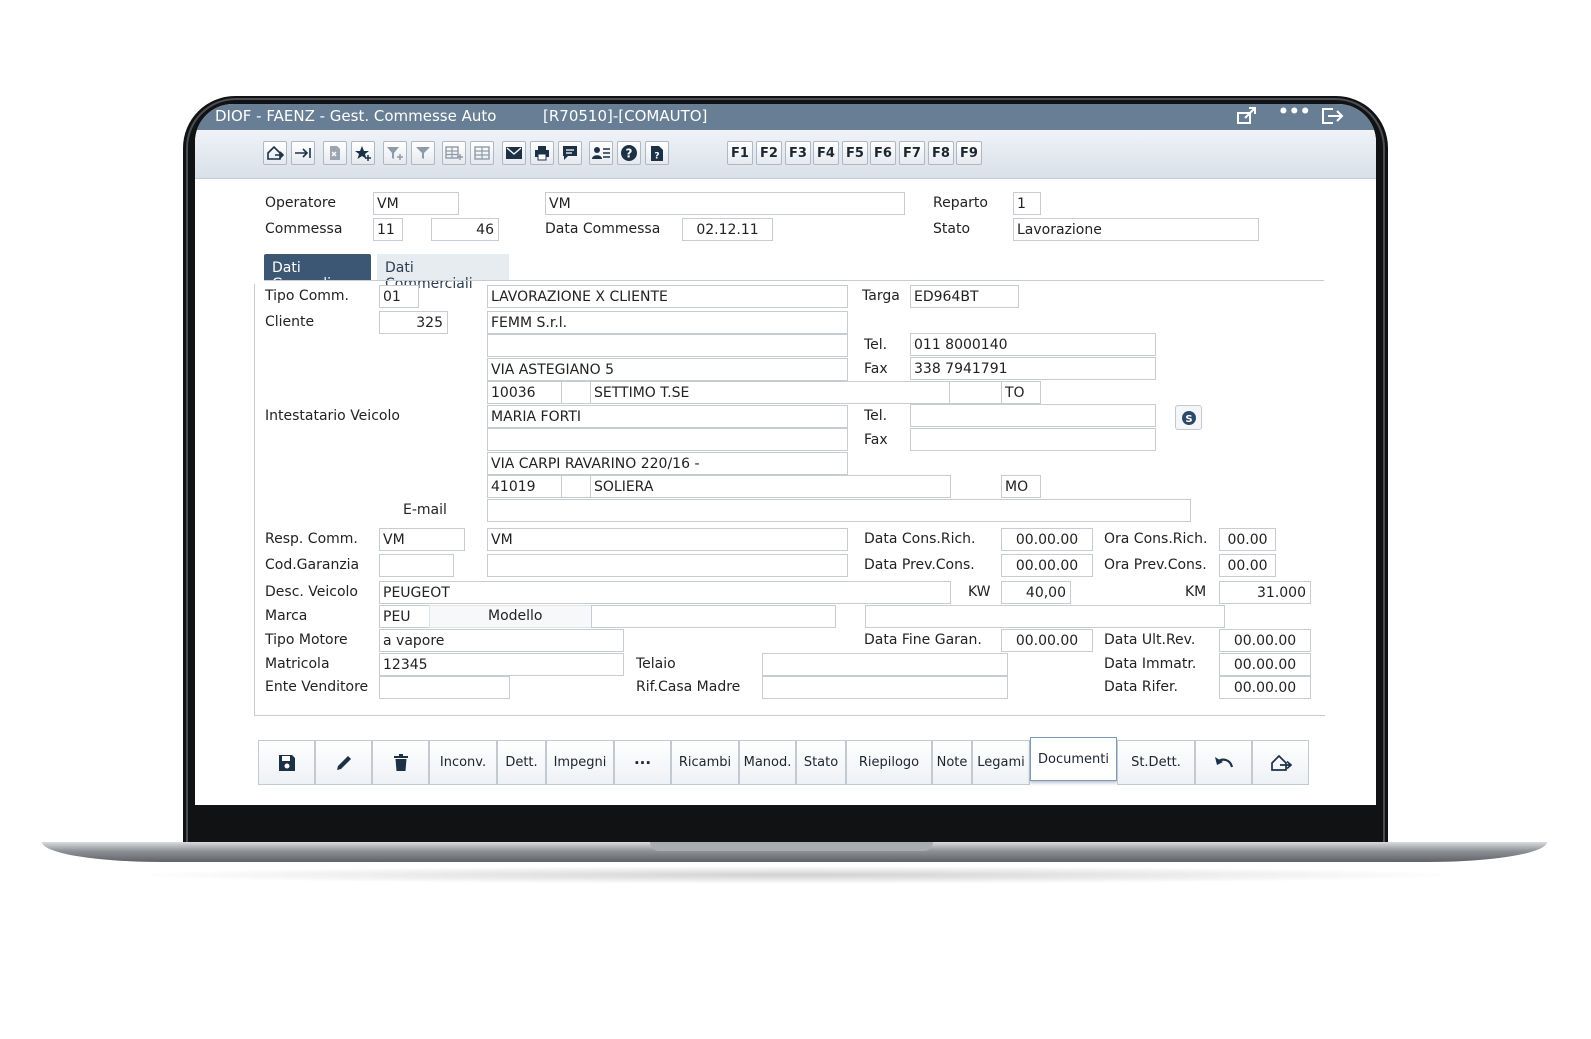  Describe the element at coordinates (388, 229) in the screenshot. I see `commessa-anno-field: 11` at that location.